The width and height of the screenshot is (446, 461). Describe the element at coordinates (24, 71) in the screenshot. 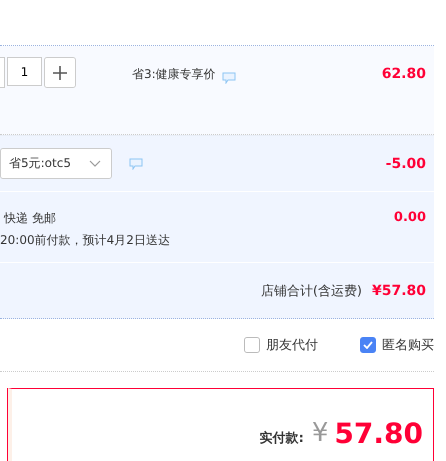

I see `quantity-field: 1` at that location.